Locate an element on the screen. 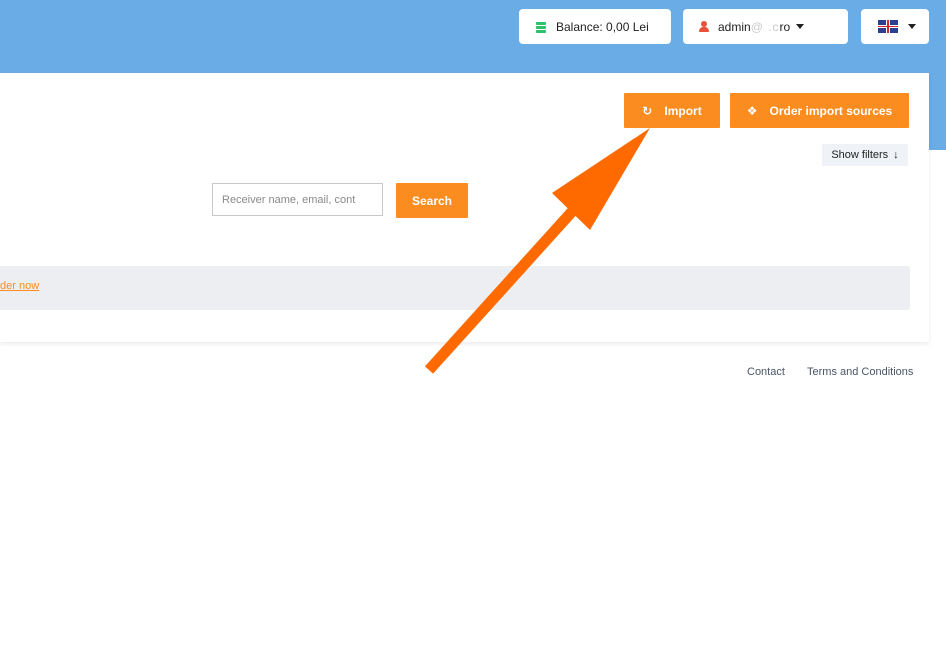 This screenshot has height=648, width=946. footer-terms-link: Terms and Conditions is located at coordinates (860, 372).